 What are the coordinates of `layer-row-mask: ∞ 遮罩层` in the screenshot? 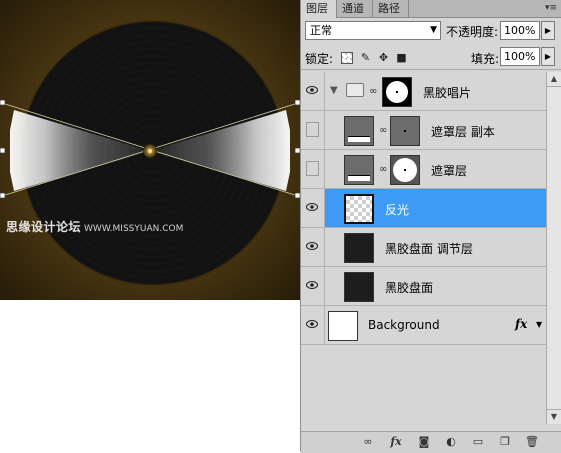 It's located at (423, 169).